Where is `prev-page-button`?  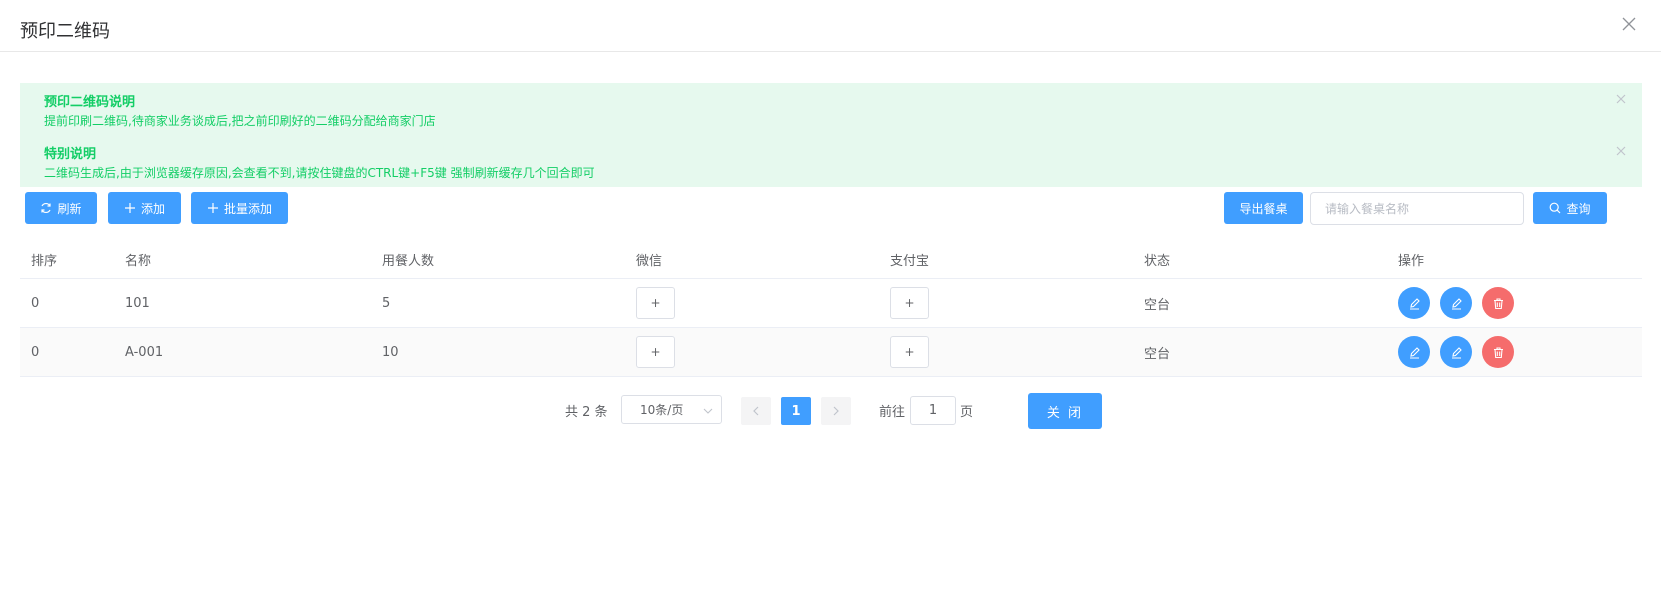 prev-page-button is located at coordinates (756, 411).